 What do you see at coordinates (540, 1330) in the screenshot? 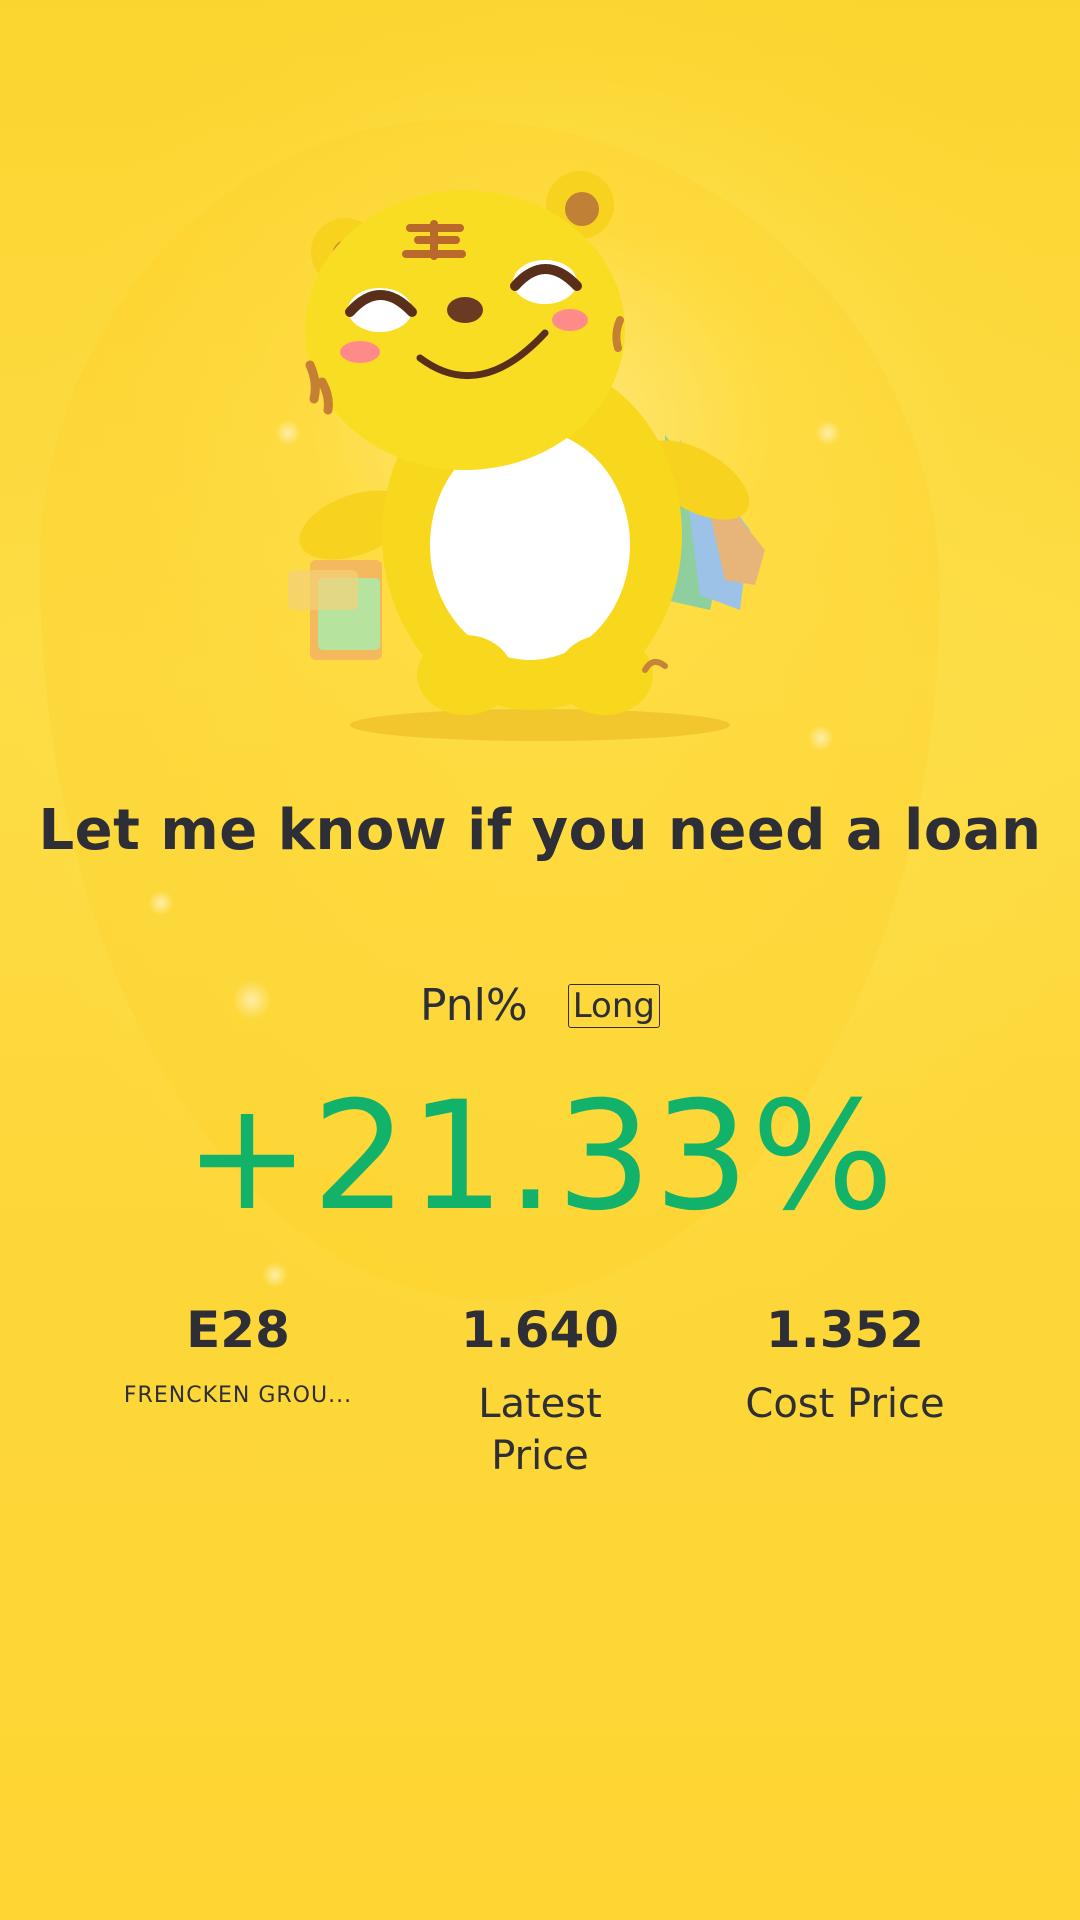
I see `latest-price-value: 1.640` at bounding box center [540, 1330].